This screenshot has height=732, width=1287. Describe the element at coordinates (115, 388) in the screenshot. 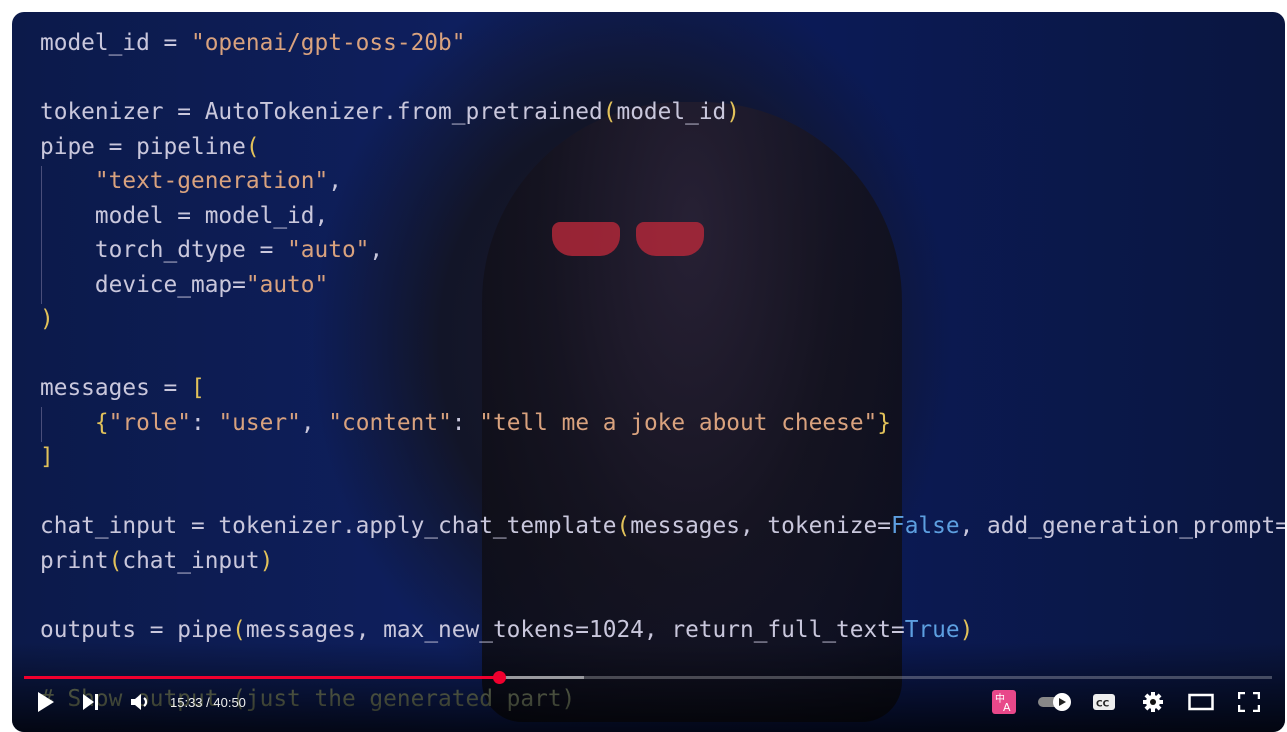

I see `code-token: messages =` at that location.